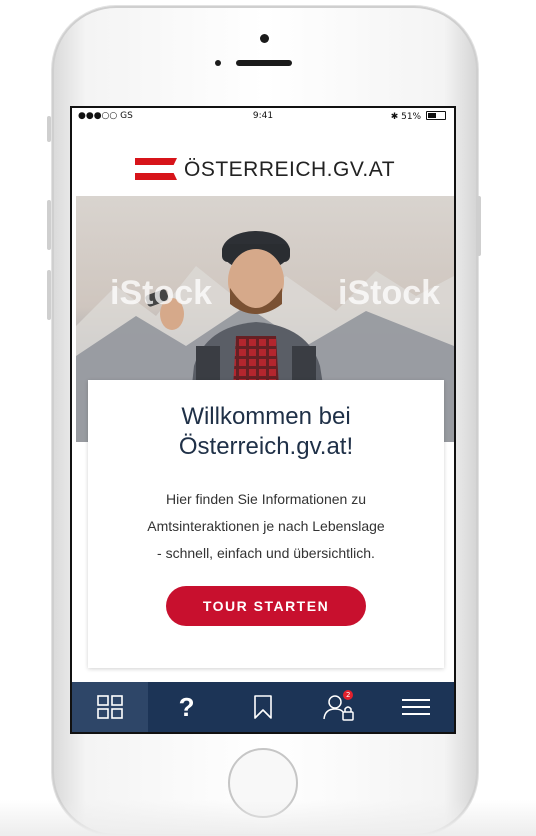 This screenshot has height=836, width=536. I want to click on tab-dashboard, so click(110, 707).